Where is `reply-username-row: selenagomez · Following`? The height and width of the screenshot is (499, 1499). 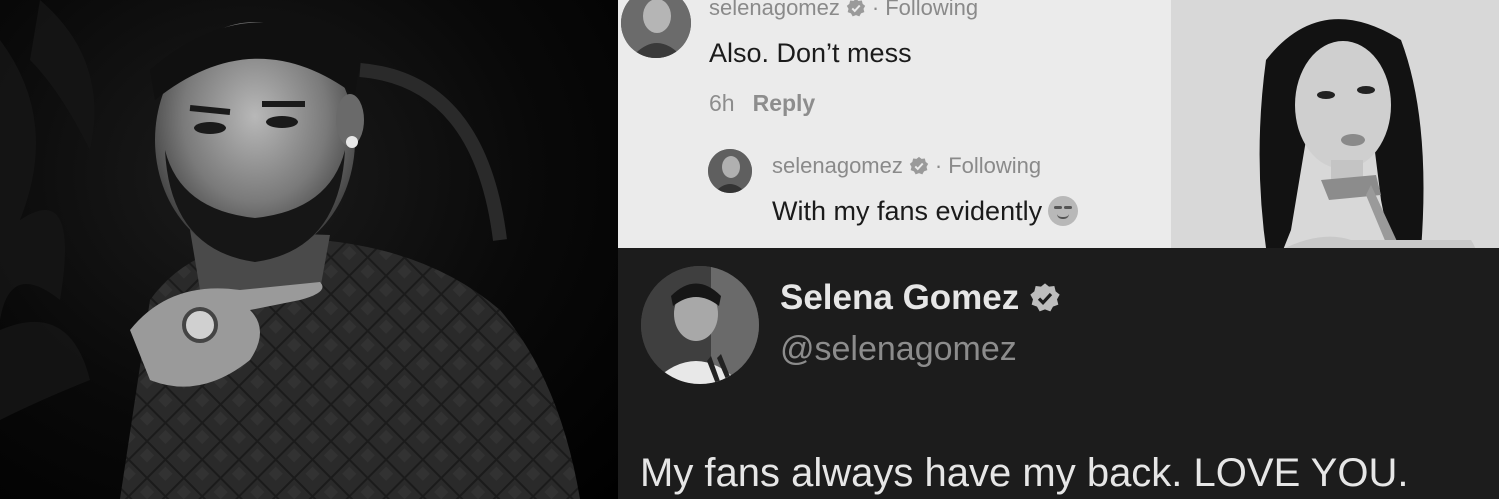
reply-username-row: selenagomez · Following is located at coordinates (906, 166).